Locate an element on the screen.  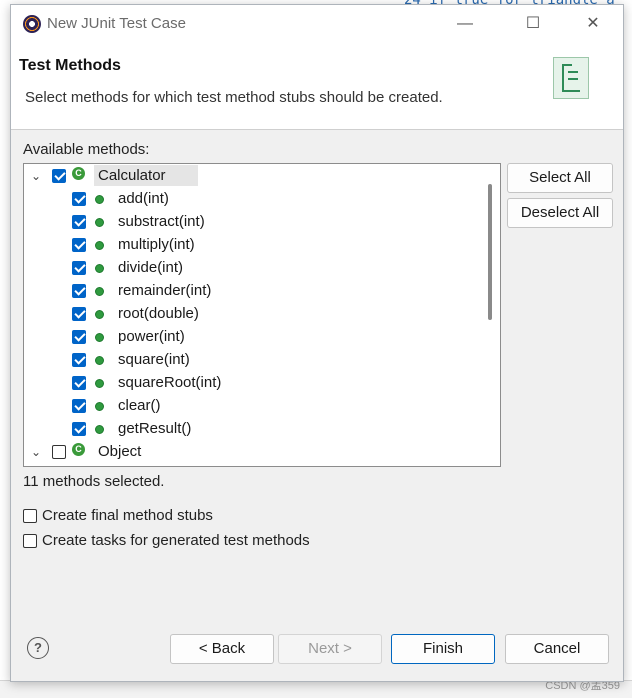
background-status-strip is located at coordinates (316, 689).